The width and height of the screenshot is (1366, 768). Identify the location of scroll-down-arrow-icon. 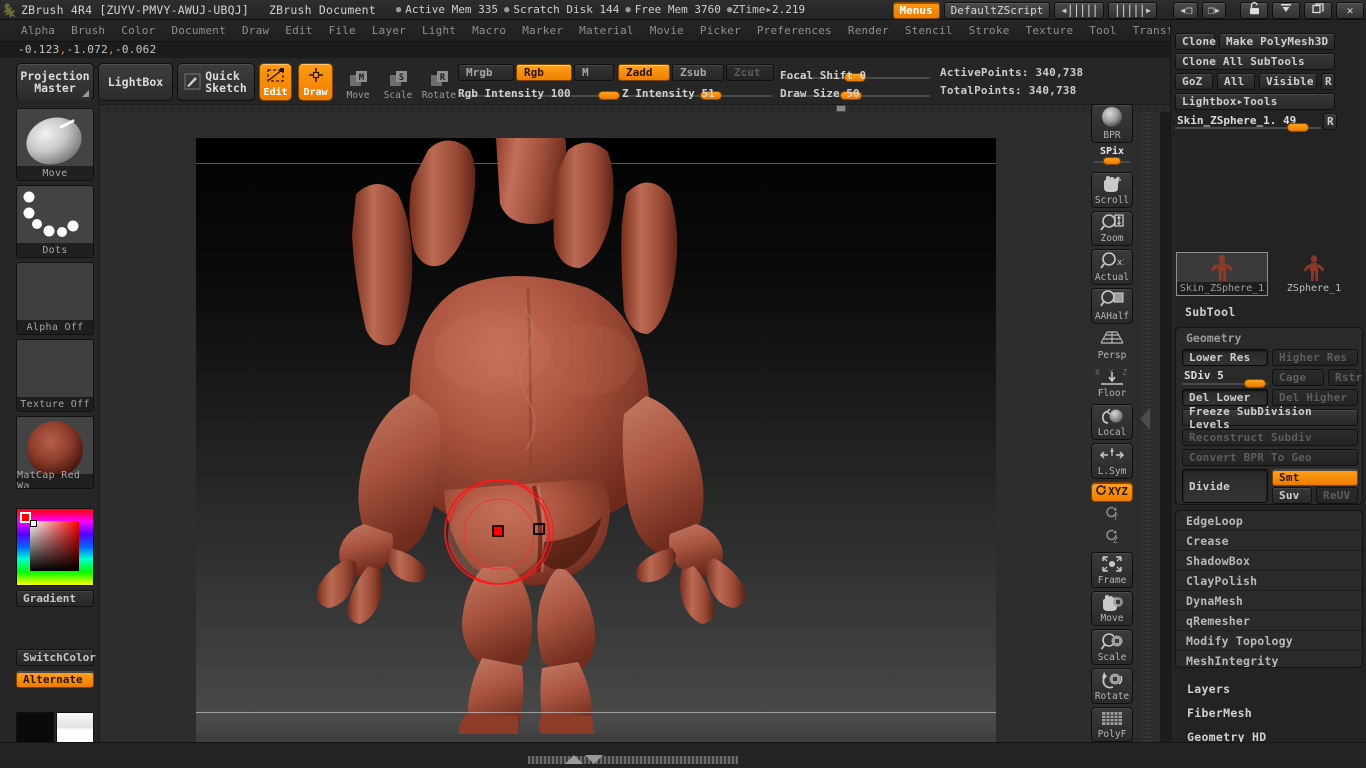
(594, 759).